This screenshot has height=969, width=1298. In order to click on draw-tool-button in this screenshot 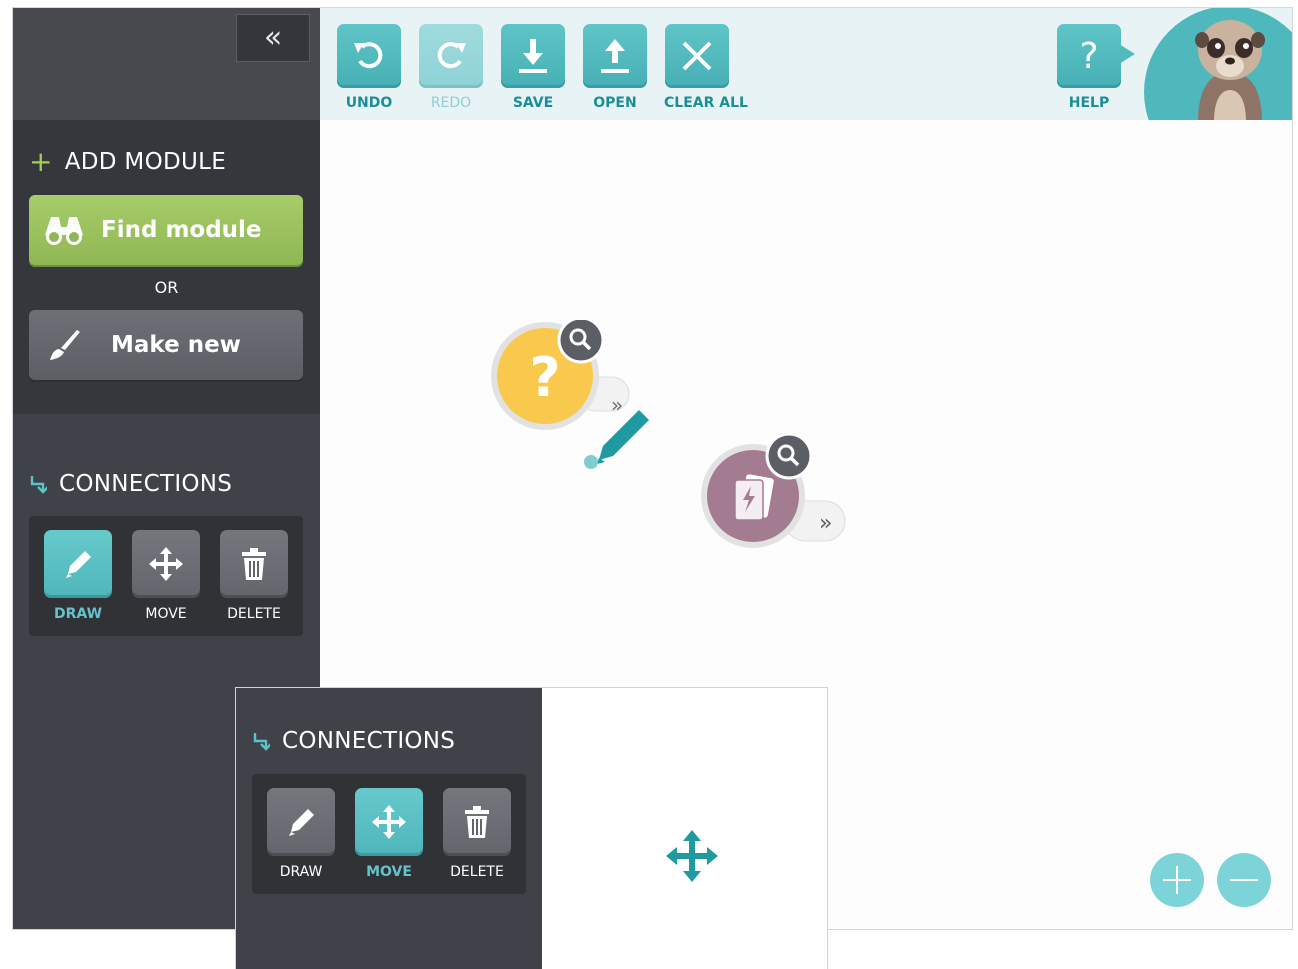, I will do `click(78, 564)`.